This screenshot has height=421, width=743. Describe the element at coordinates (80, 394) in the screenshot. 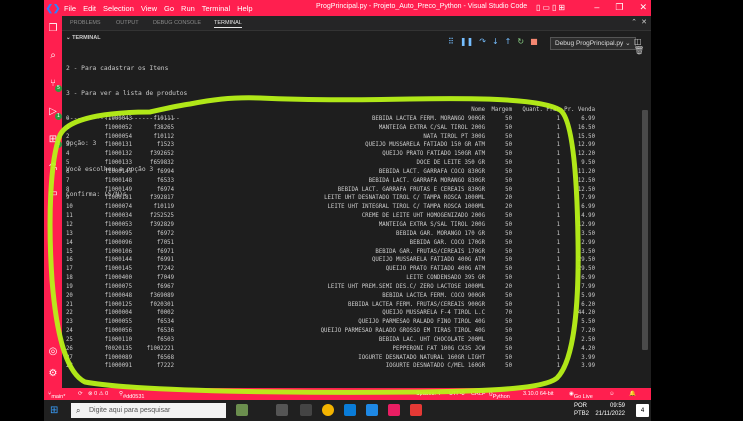

I see `status-sync-icon: ⟳` at that location.